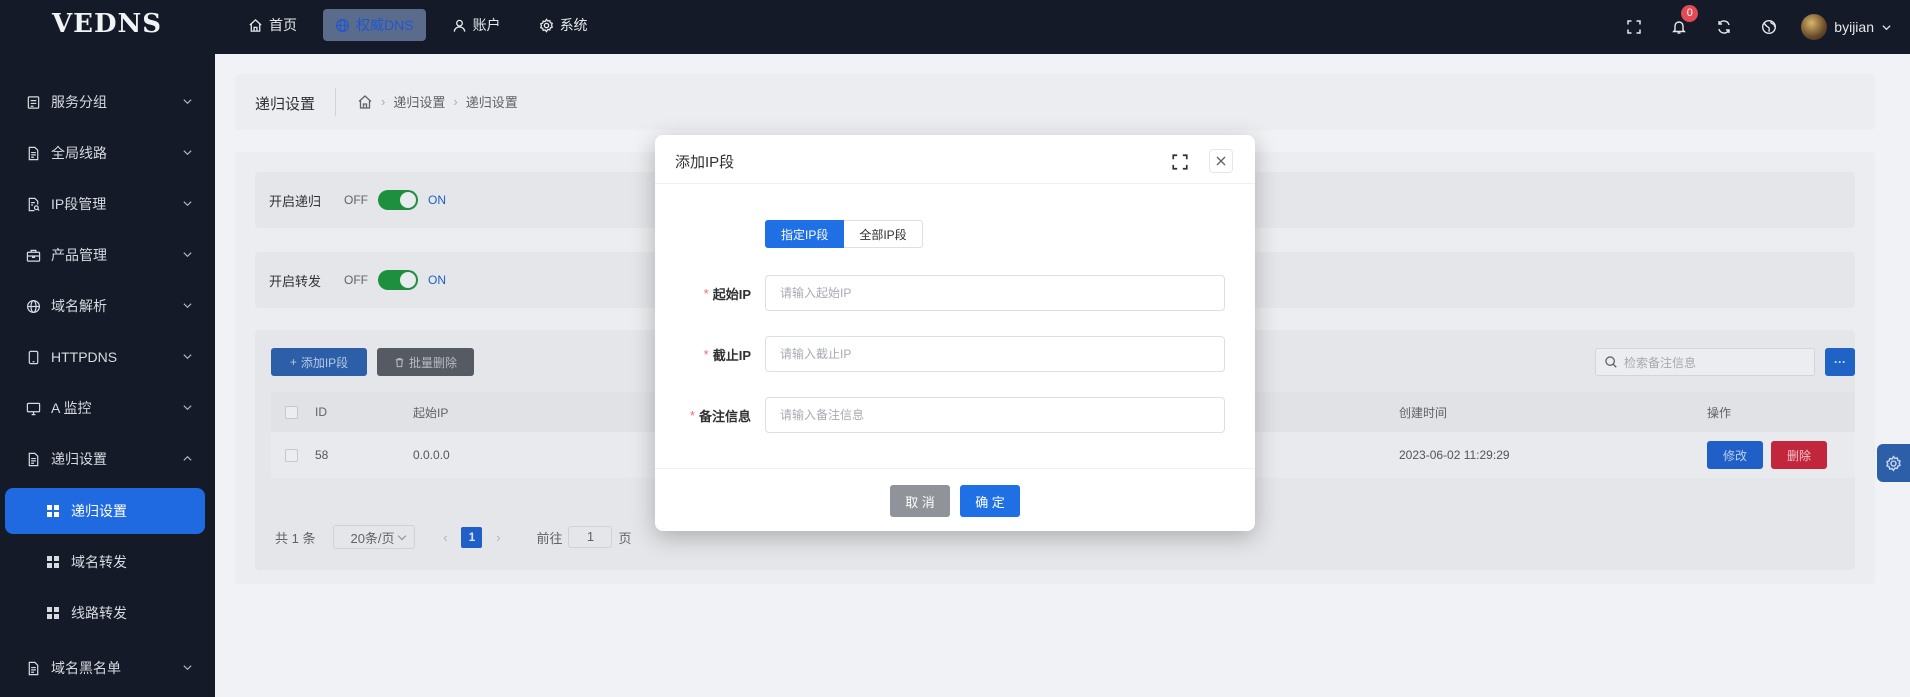  Describe the element at coordinates (920, 501) in the screenshot. I see `cancel-button: 取 消` at that location.